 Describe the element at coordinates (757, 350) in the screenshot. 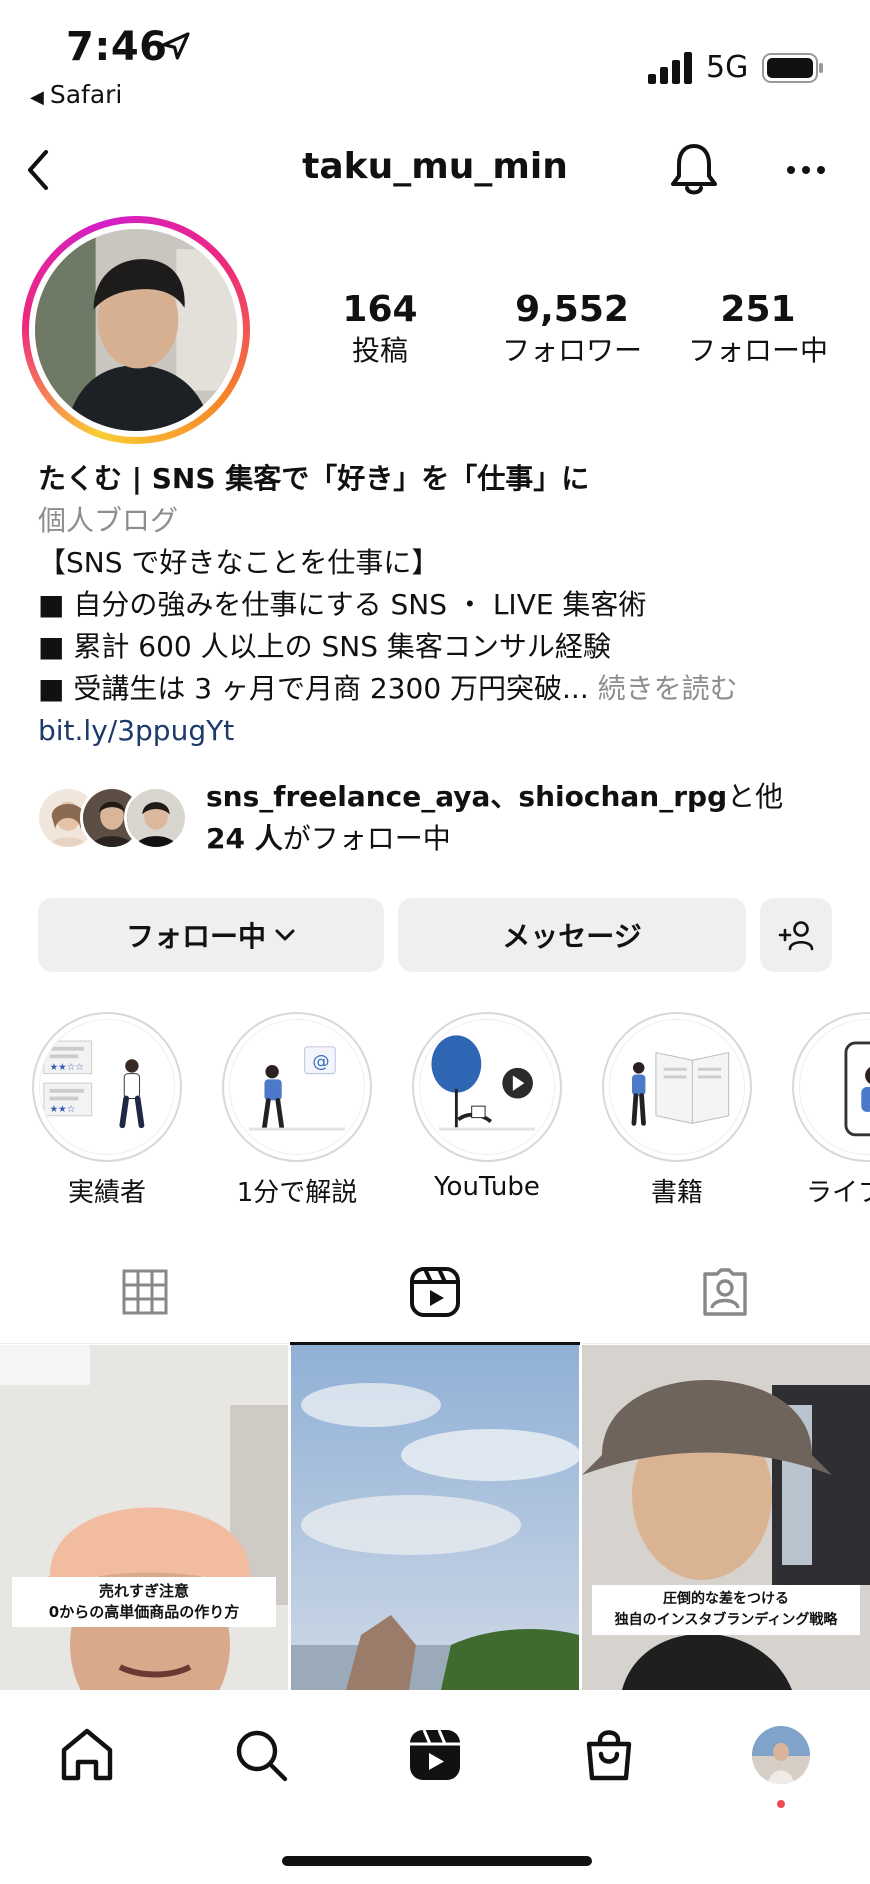

I see `stat-label: フォロー中` at that location.